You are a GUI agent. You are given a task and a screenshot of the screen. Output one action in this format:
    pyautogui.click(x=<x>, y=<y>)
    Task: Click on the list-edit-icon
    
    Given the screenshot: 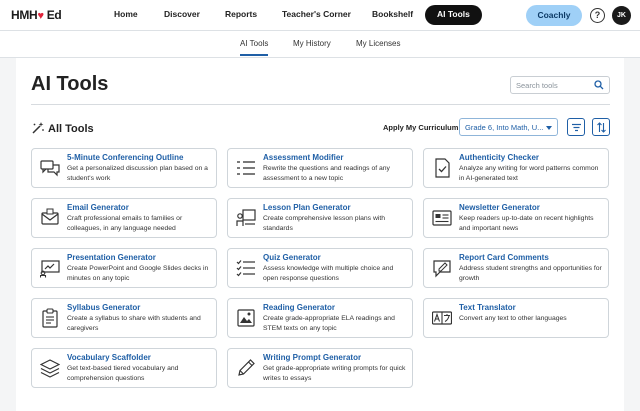 What is the action you would take?
    pyautogui.click(x=246, y=168)
    